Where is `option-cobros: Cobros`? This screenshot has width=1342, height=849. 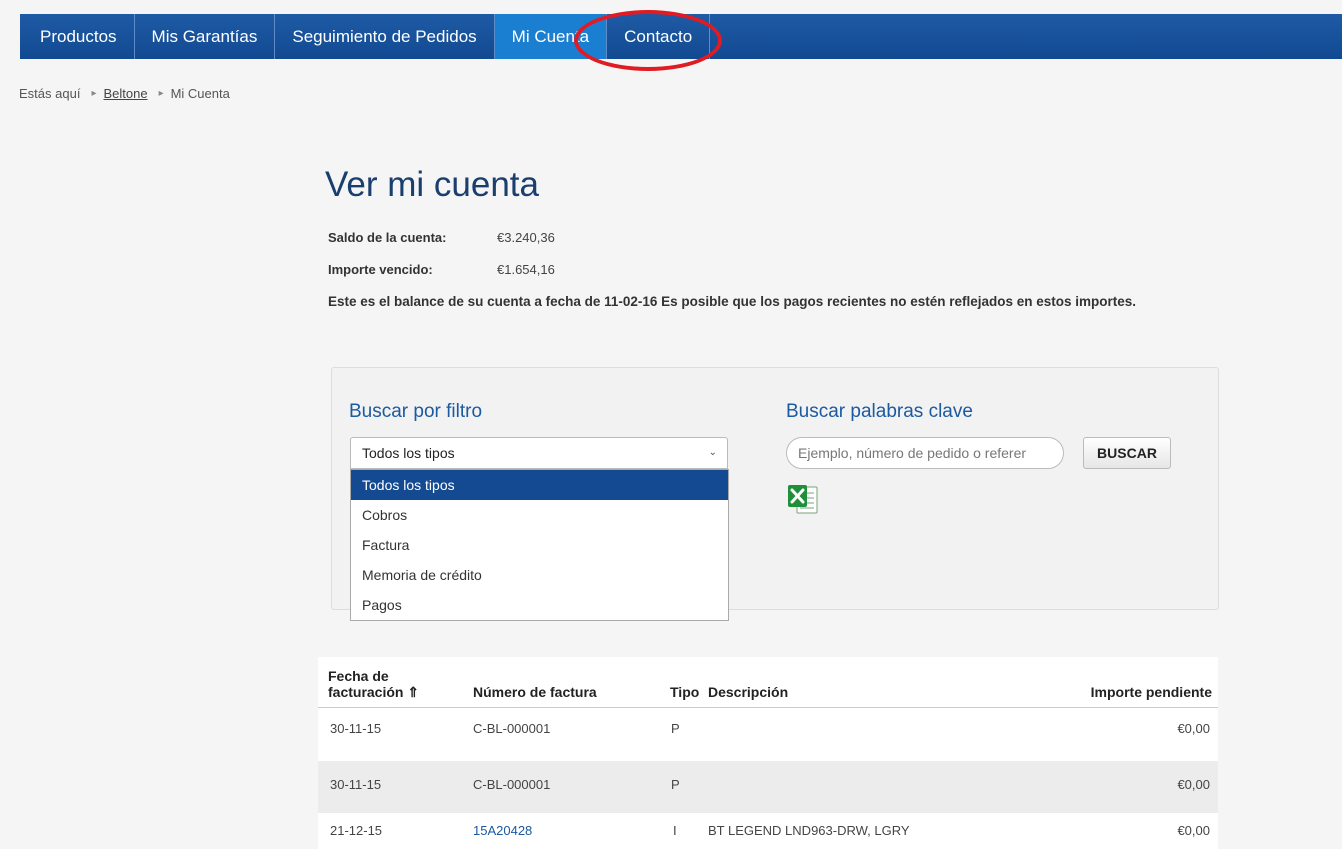 option-cobros: Cobros is located at coordinates (539, 515).